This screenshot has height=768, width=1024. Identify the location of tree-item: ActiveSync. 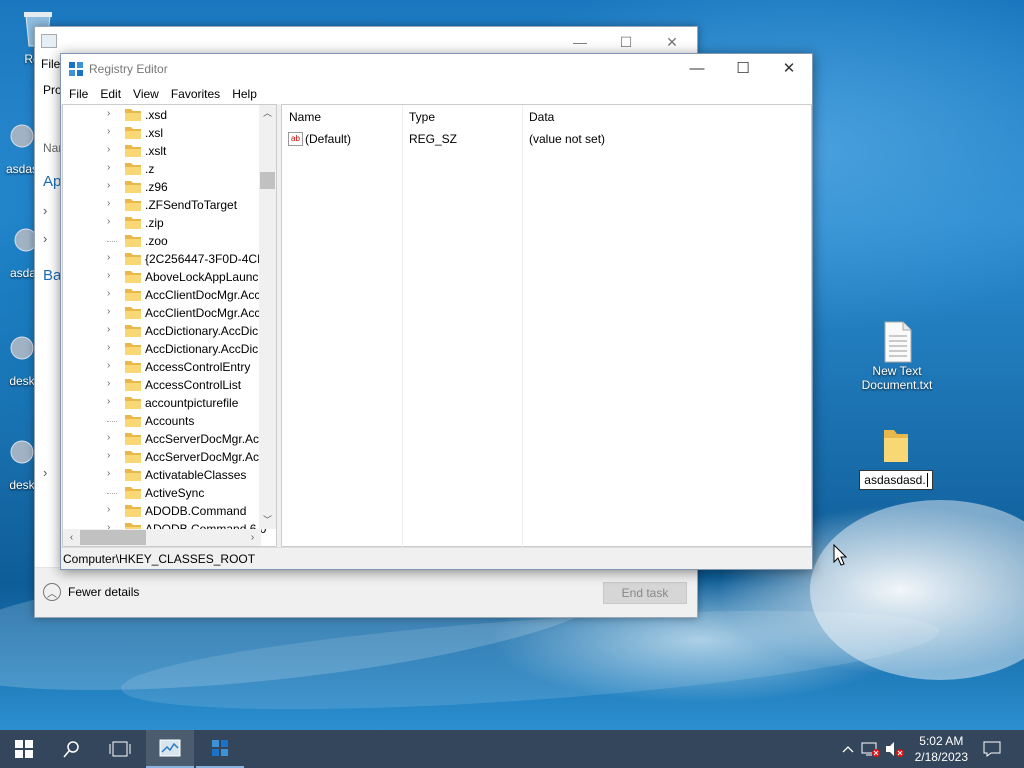
(163, 493).